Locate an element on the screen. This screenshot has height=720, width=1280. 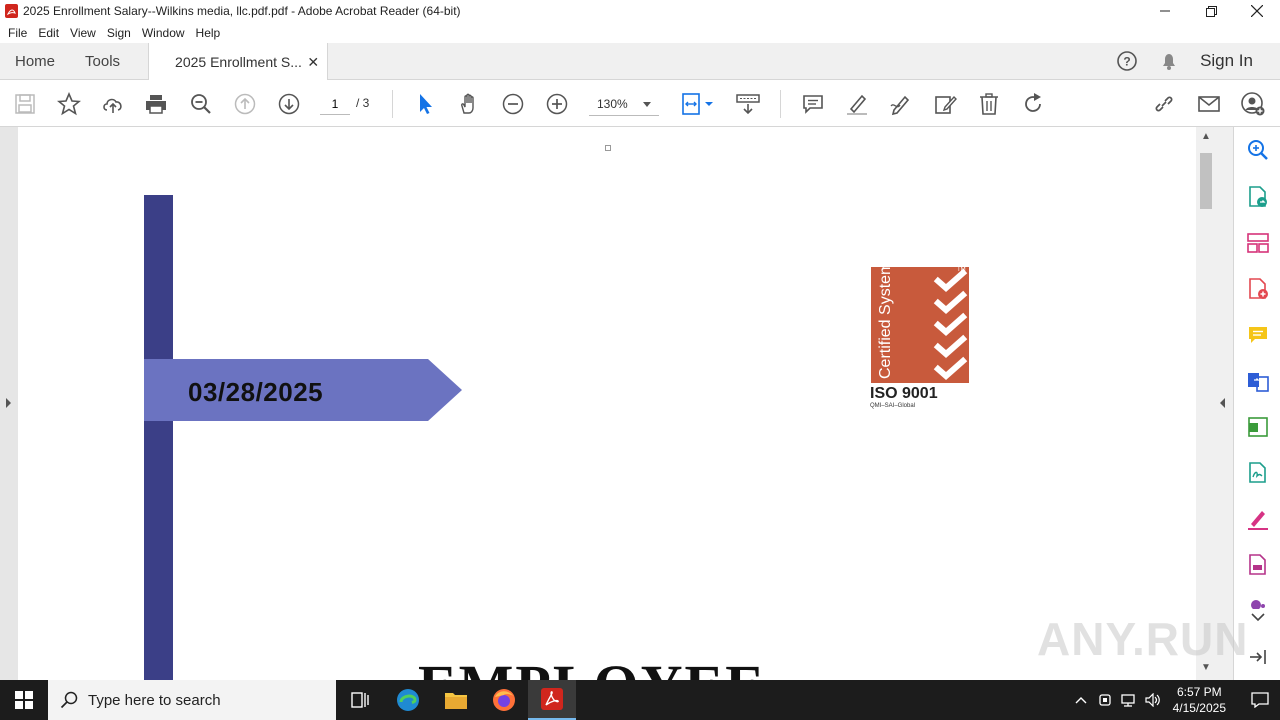
vertical-scrollbar: ▲ ▼ is located at coordinates (1206, 403).